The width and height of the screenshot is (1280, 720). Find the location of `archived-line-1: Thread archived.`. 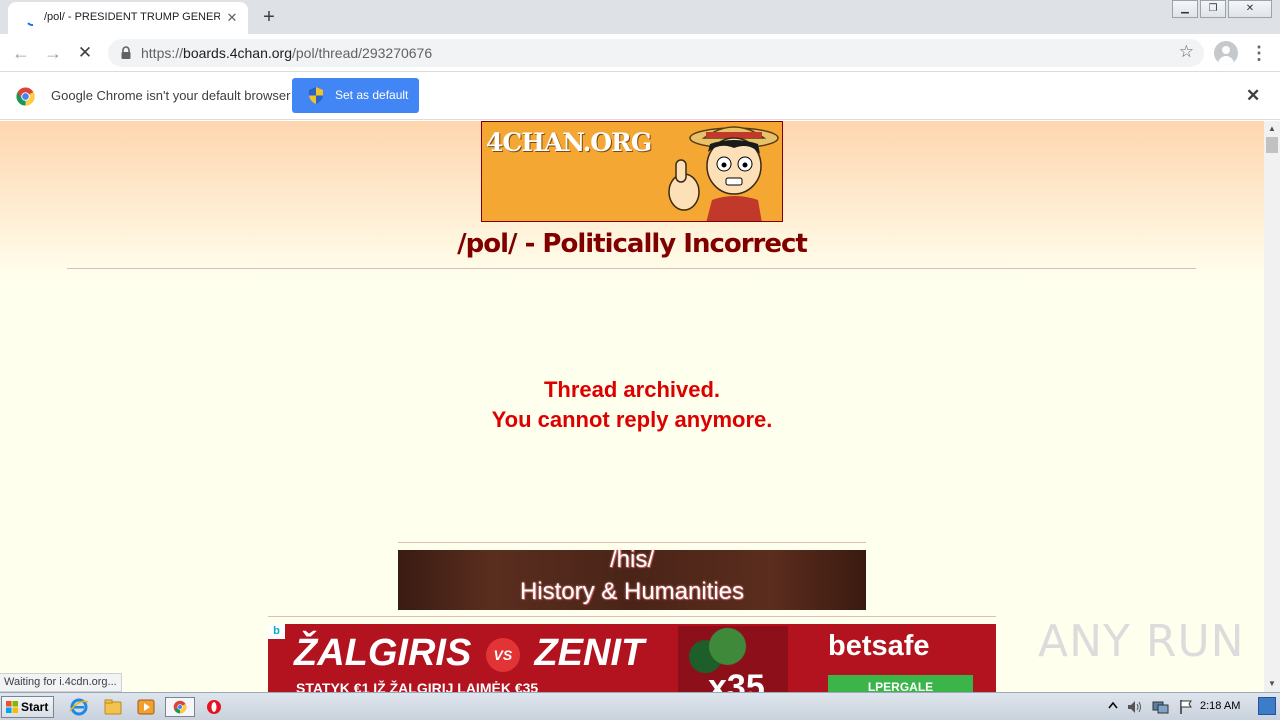

archived-line-1: Thread archived. is located at coordinates (632, 389).